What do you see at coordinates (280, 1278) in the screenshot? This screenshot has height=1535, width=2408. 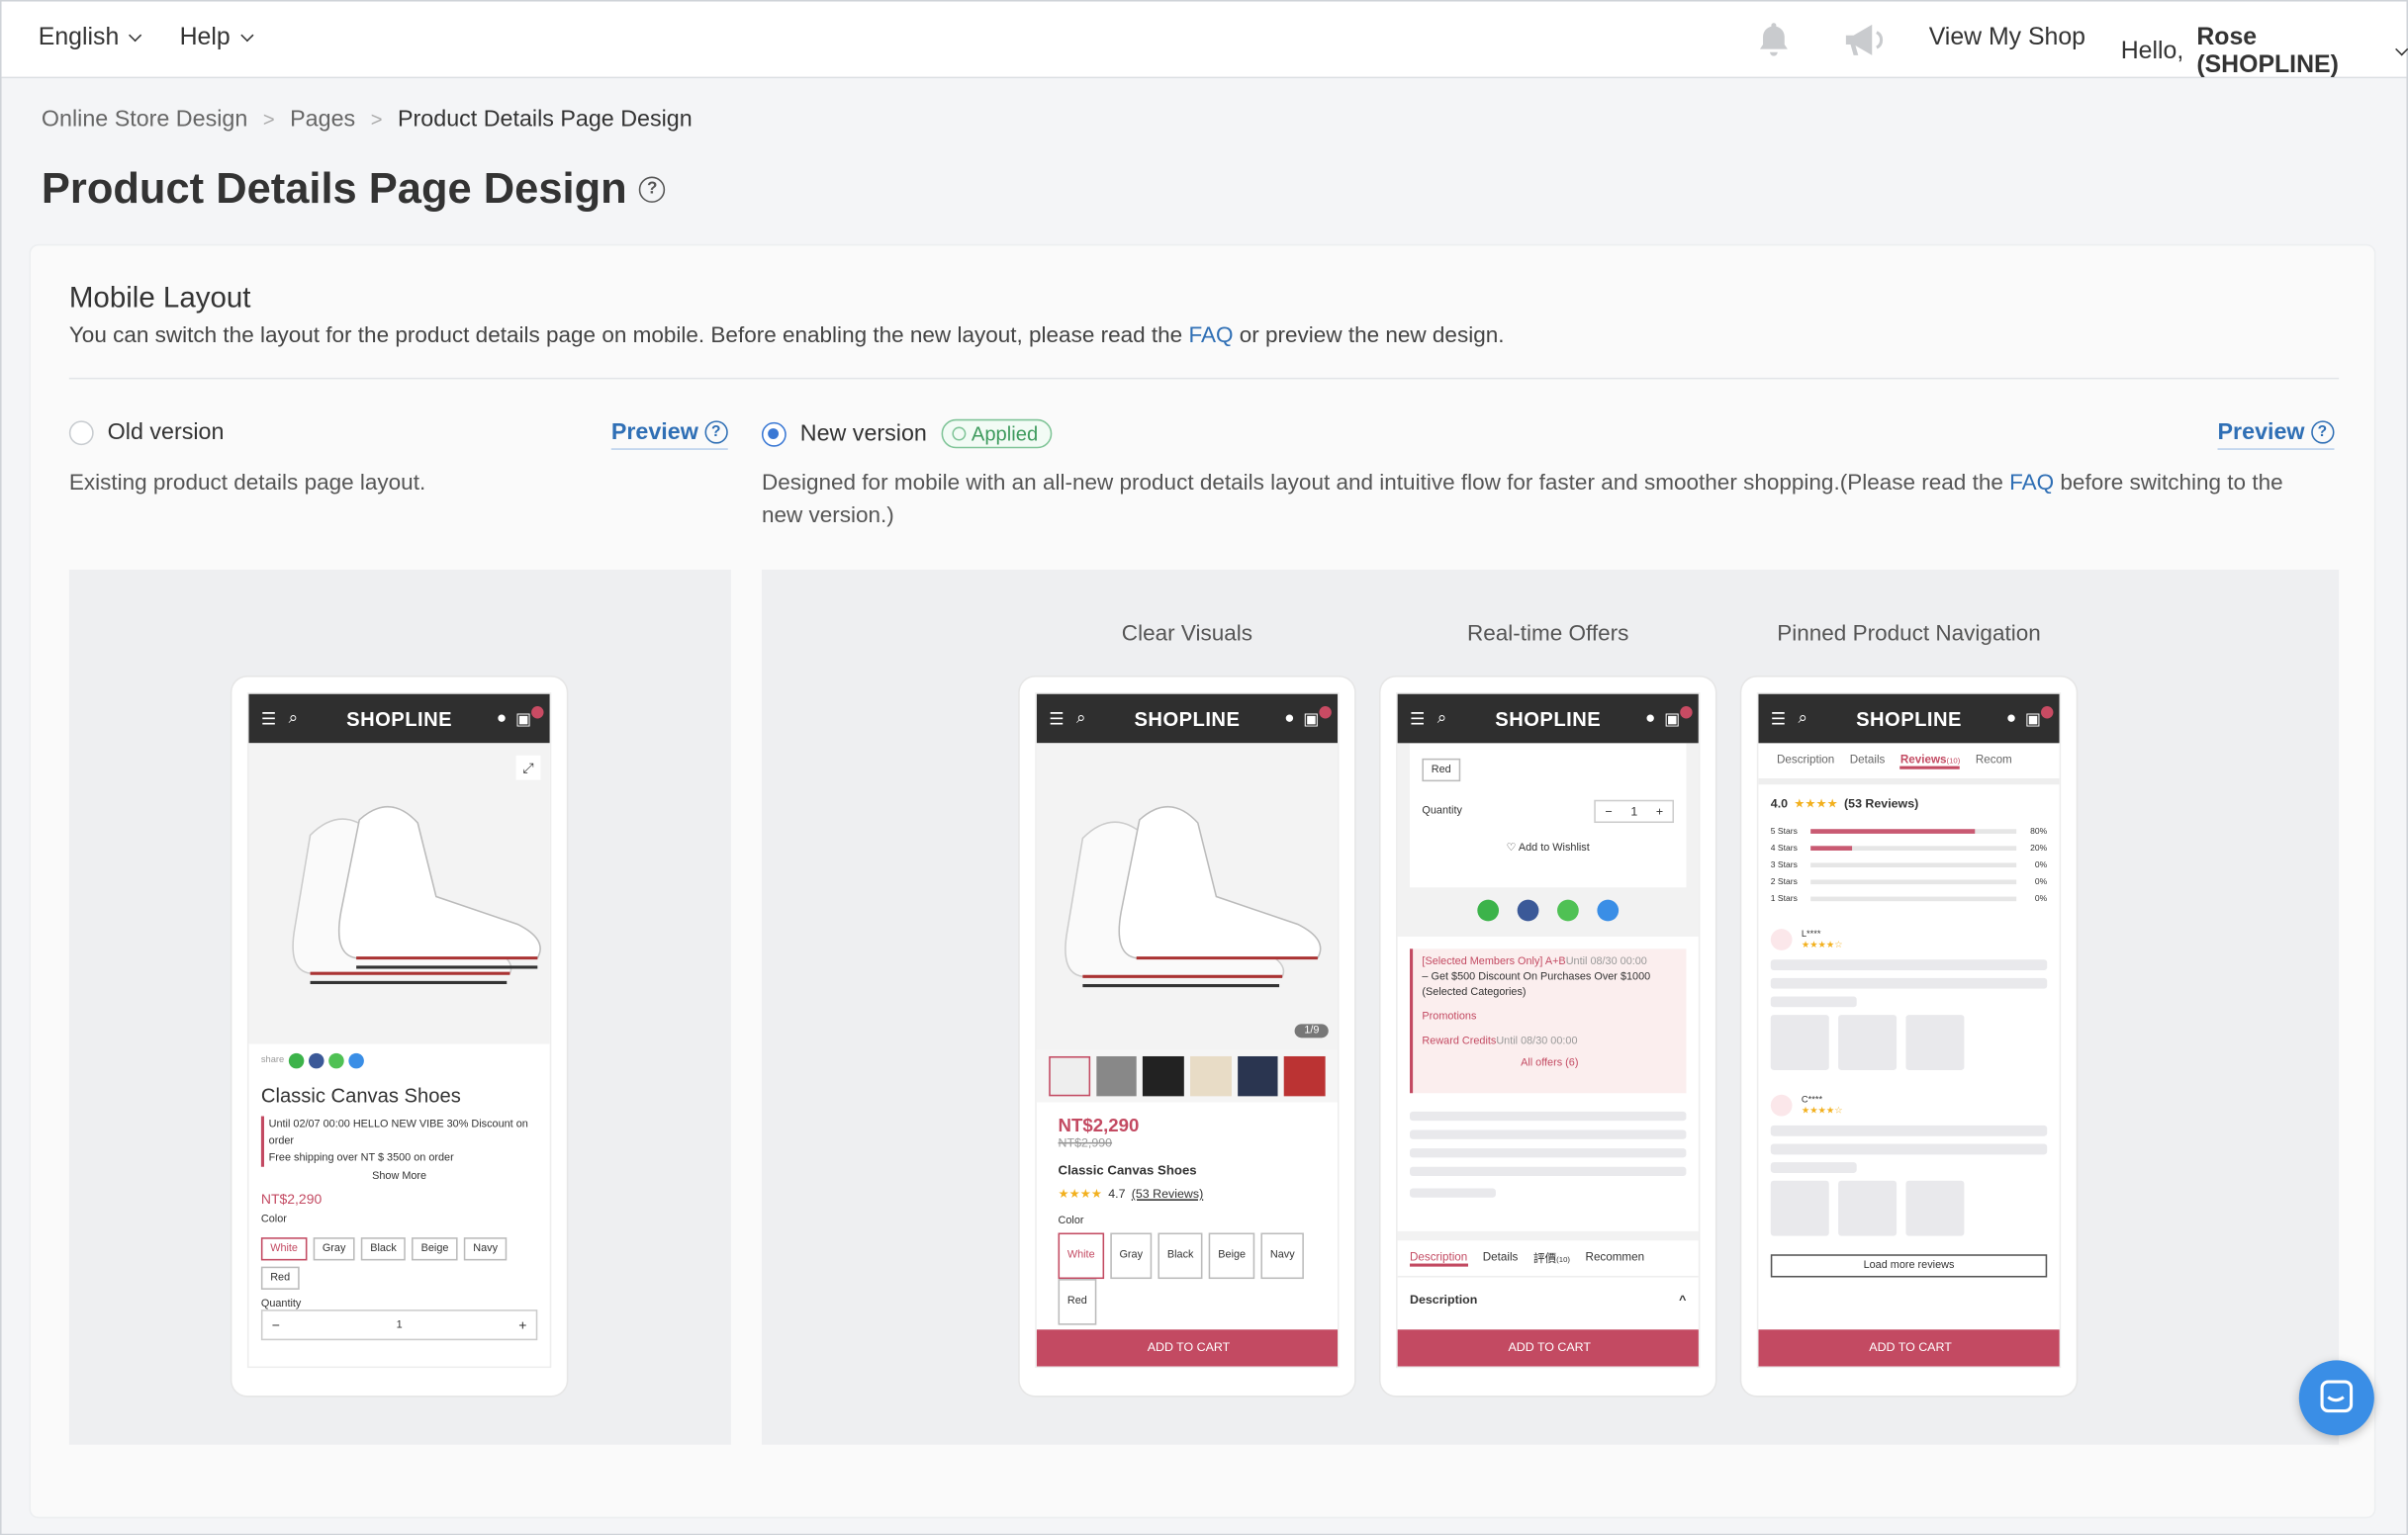 I see `color-chip: Red` at bounding box center [280, 1278].